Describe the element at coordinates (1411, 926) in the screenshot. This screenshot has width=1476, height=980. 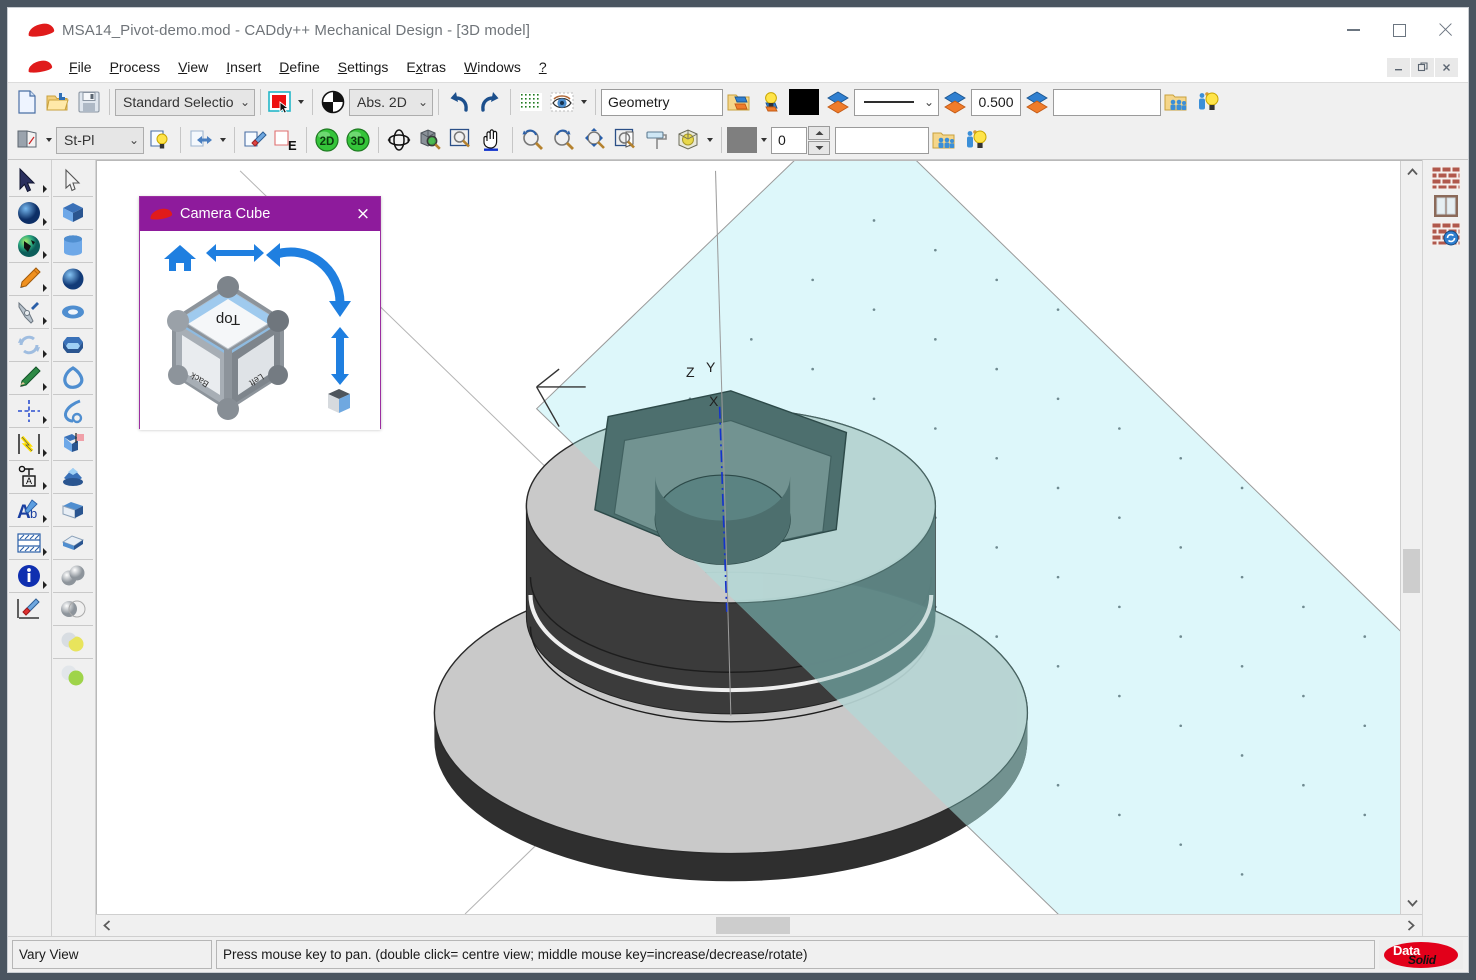
I see `scroll-right-button` at that location.